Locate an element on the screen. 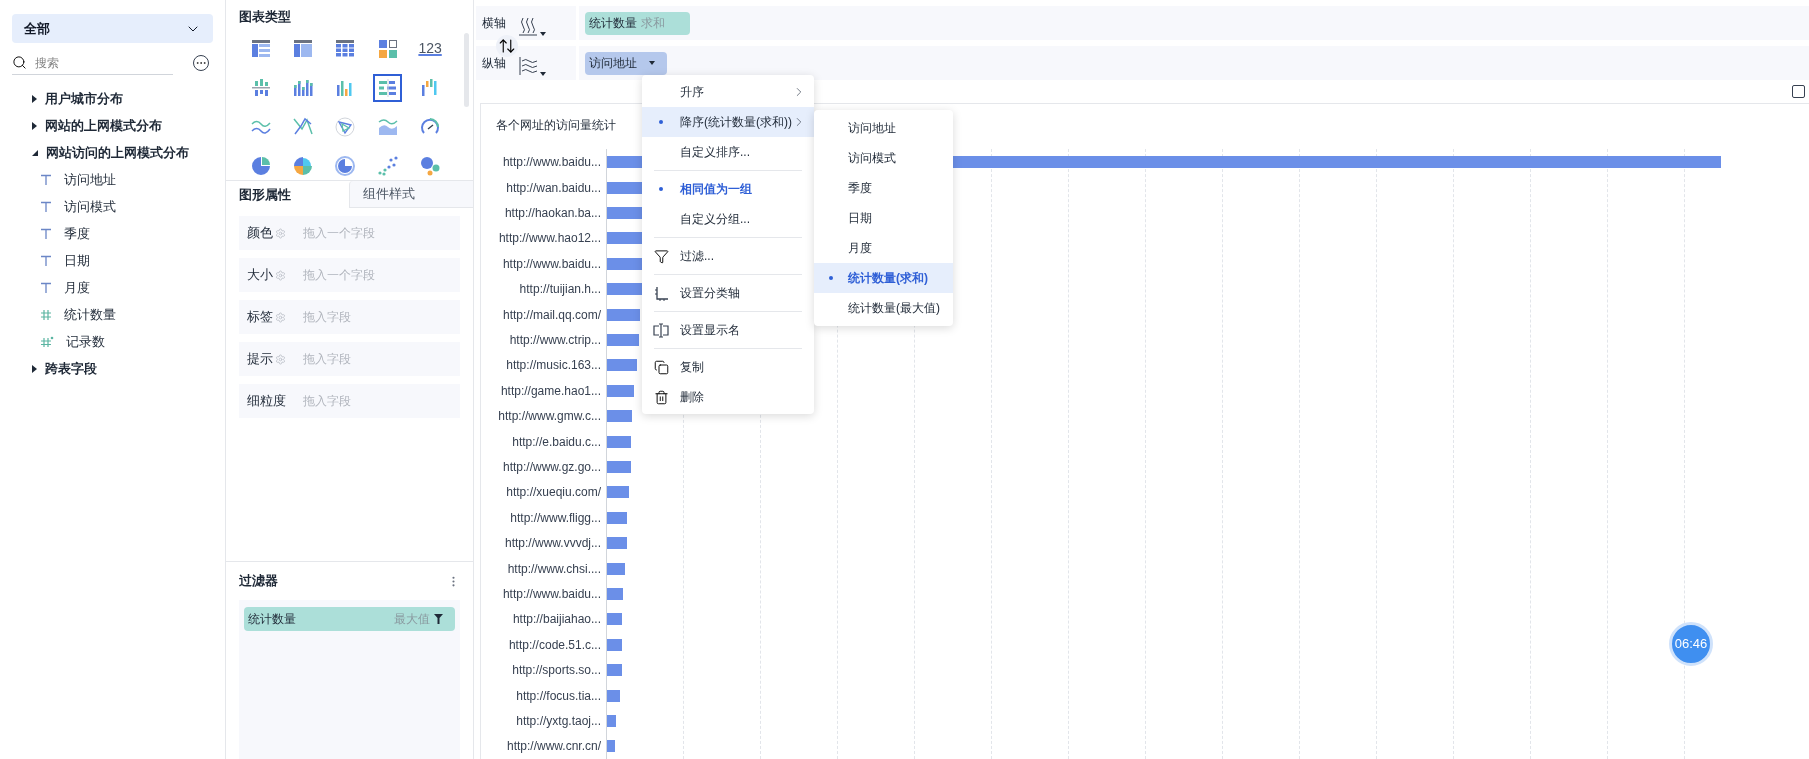 This screenshot has height=759, width=1809. chart-type-button: 123 is located at coordinates (430, 48).